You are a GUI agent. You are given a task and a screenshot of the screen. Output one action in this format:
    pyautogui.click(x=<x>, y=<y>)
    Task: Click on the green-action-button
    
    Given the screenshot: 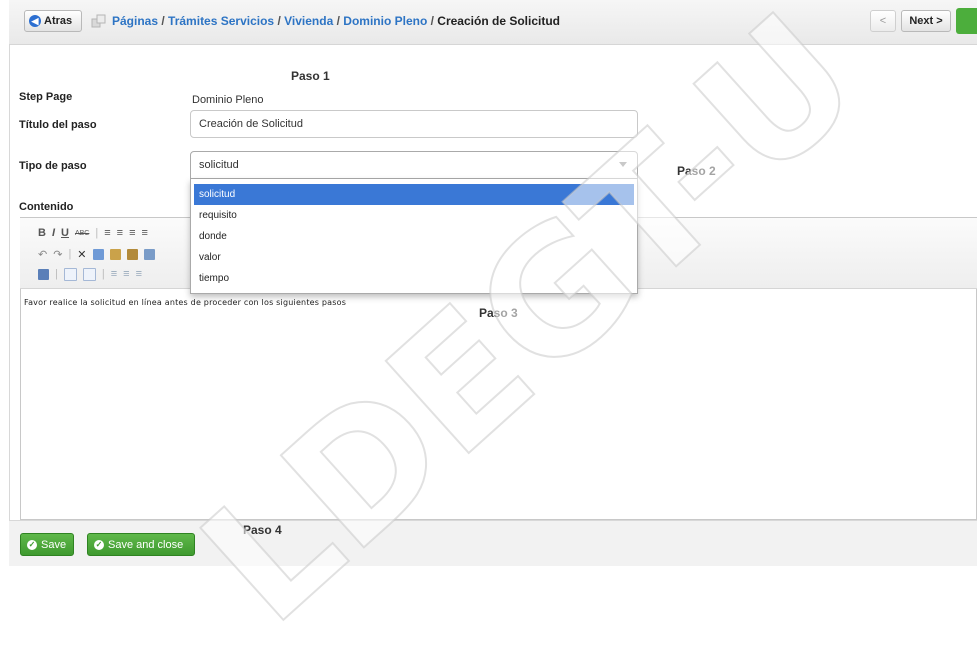 What is the action you would take?
    pyautogui.click(x=966, y=21)
    